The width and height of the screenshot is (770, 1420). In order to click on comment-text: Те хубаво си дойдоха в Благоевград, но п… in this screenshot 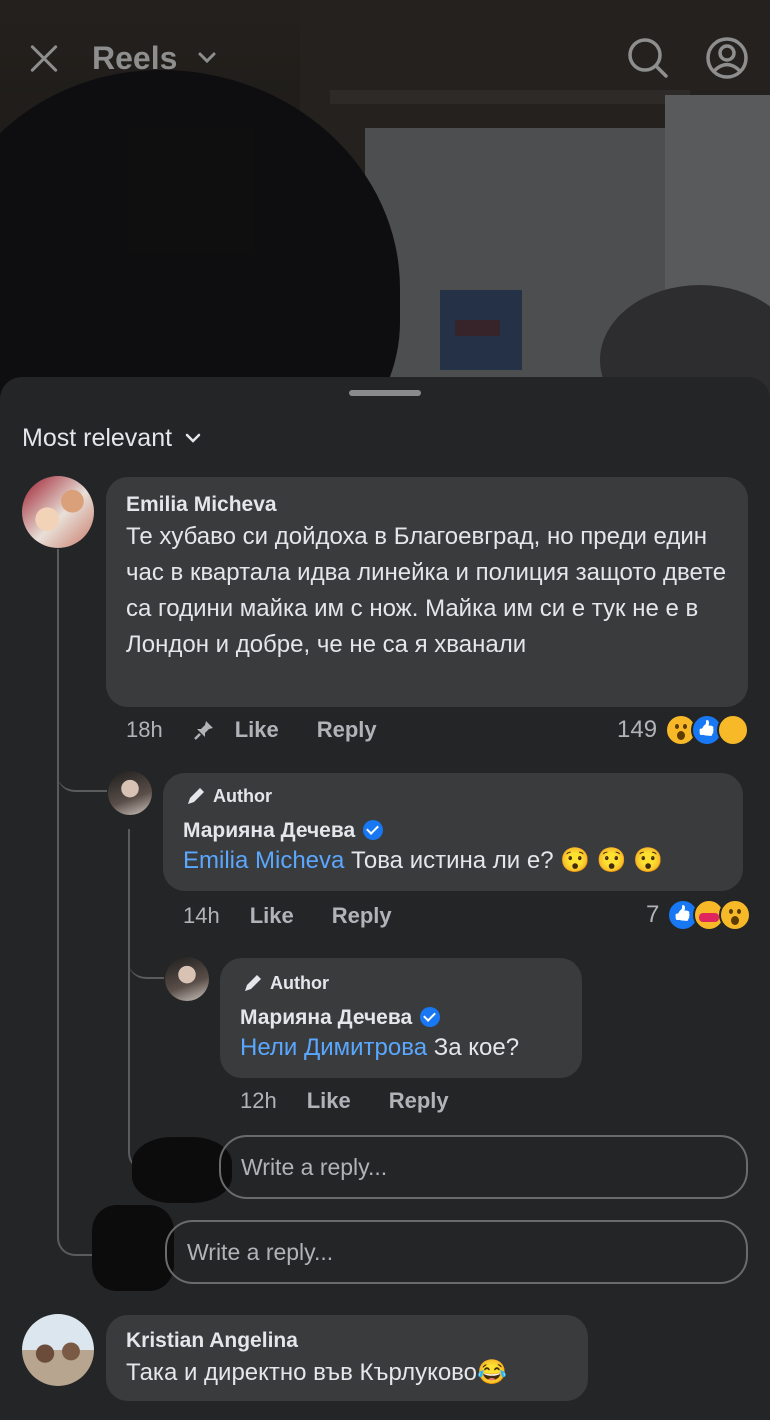, I will do `click(426, 590)`.